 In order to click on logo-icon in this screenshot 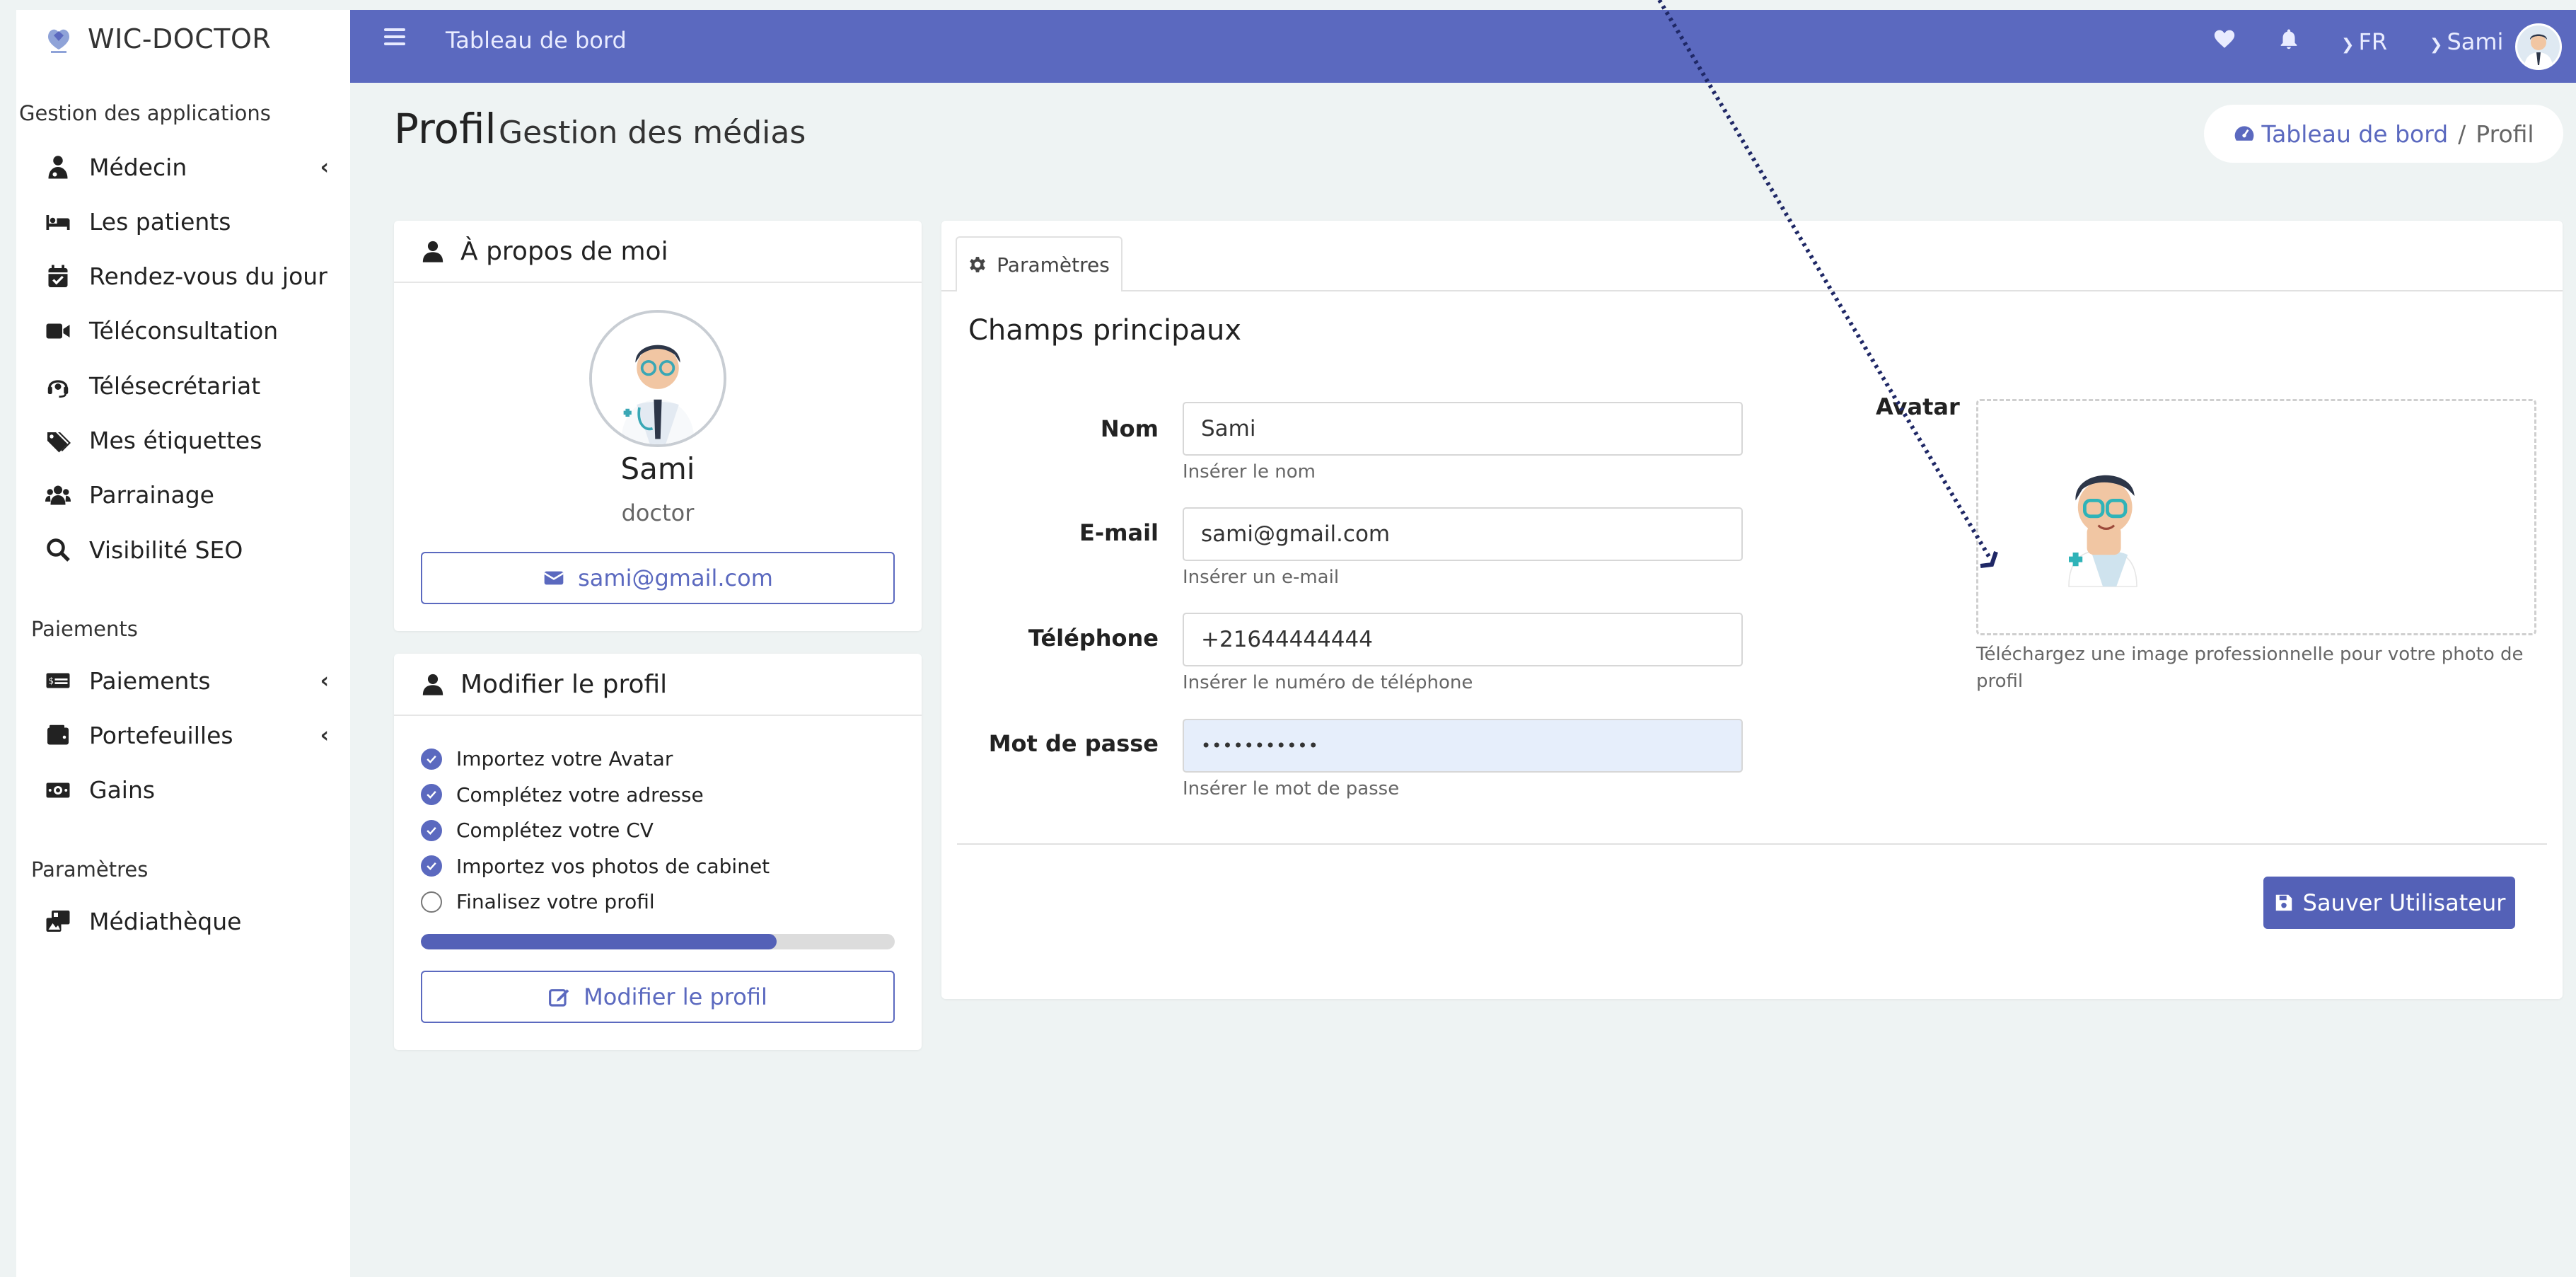, I will do `click(58, 41)`.